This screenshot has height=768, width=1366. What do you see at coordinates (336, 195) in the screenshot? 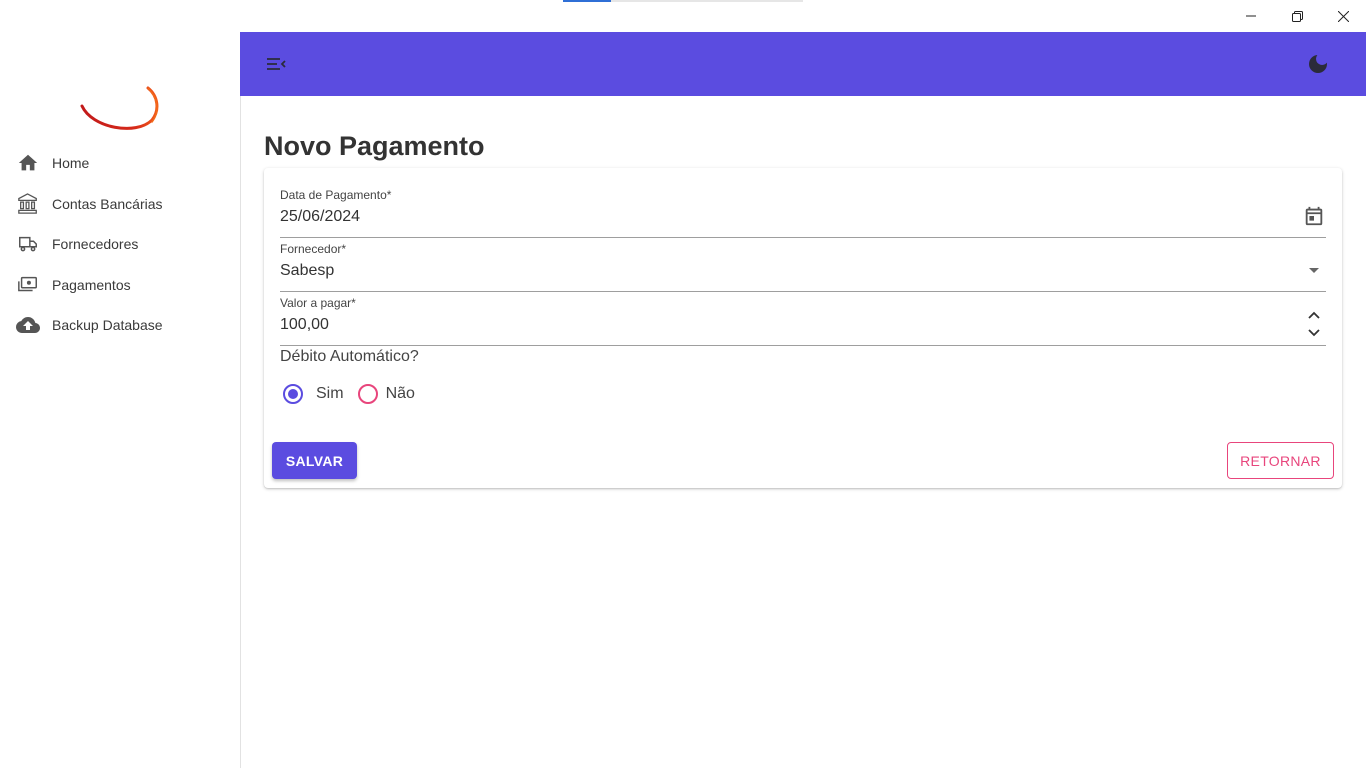
I see `payment-date-label: Data de Pagamento*` at bounding box center [336, 195].